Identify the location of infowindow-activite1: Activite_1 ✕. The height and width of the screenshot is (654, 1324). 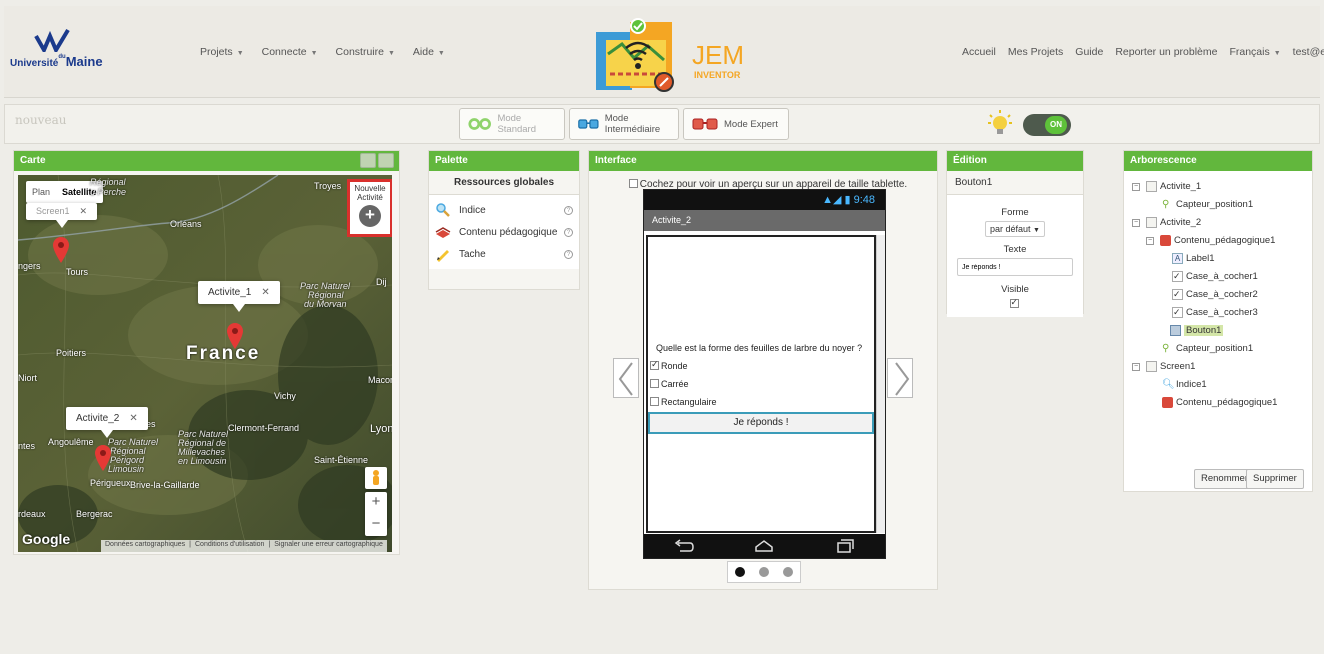
(239, 296).